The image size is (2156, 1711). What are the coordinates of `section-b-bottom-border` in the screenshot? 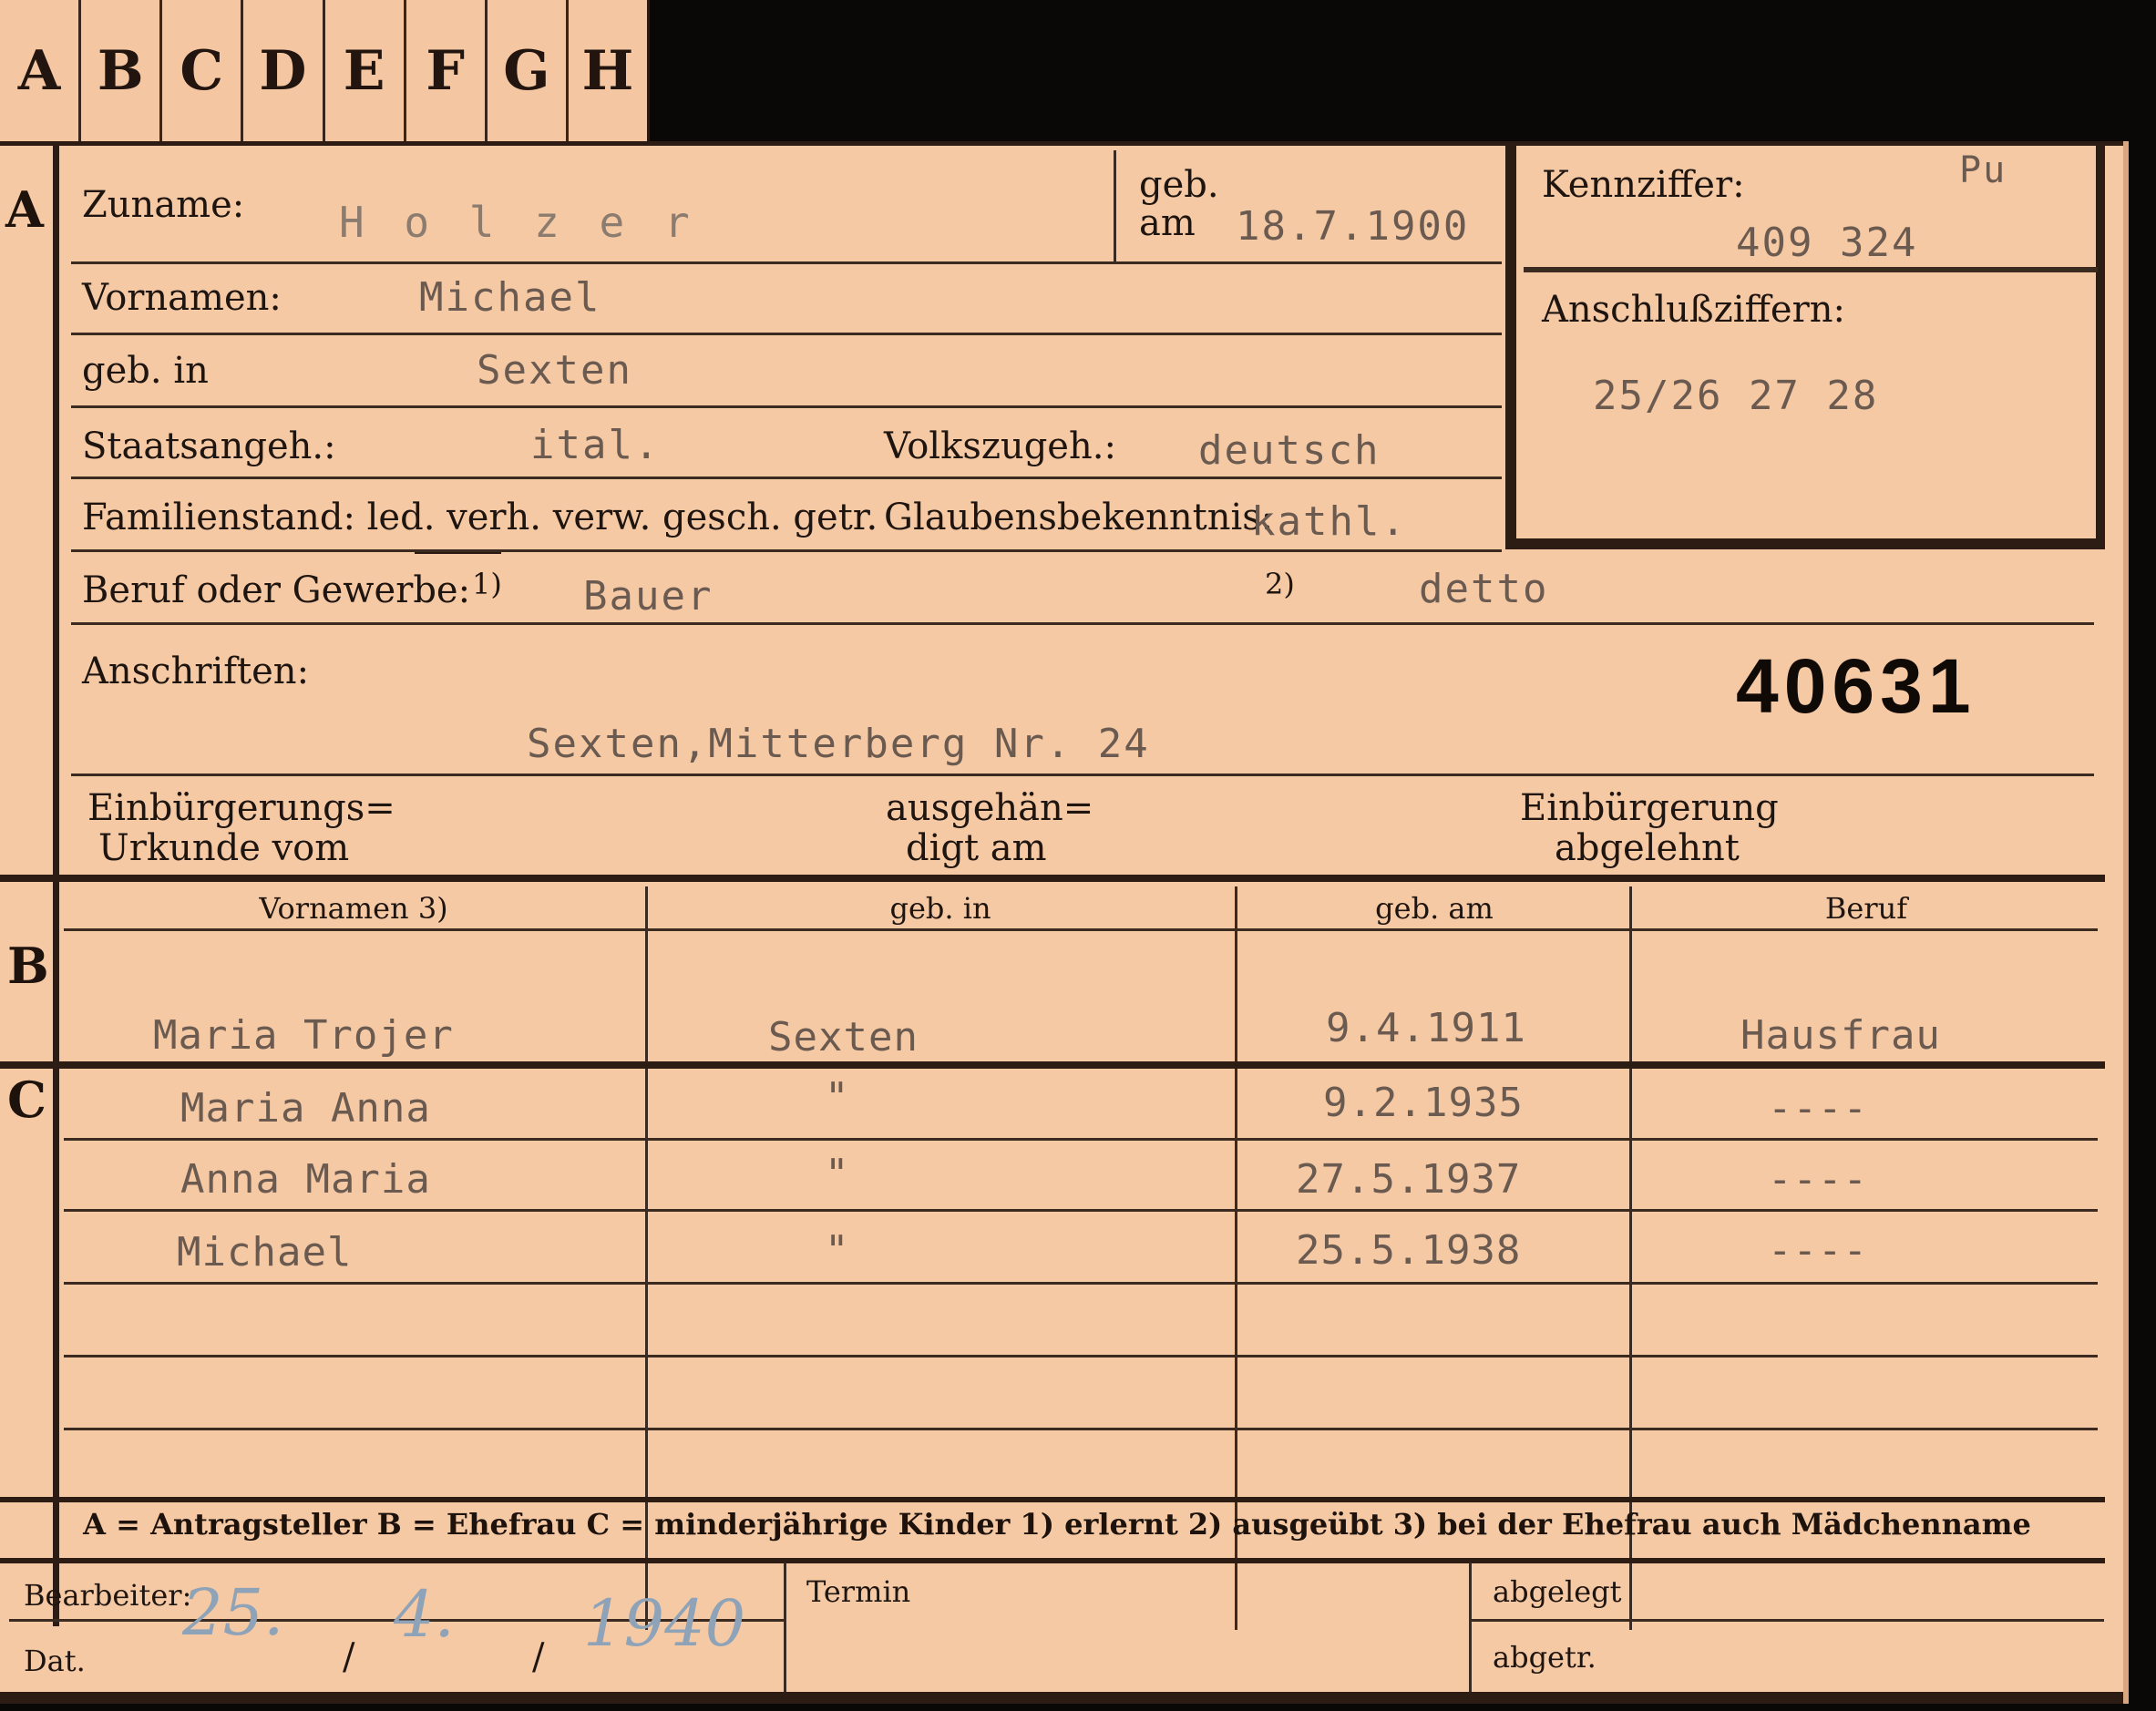 It's located at (1052, 1065).